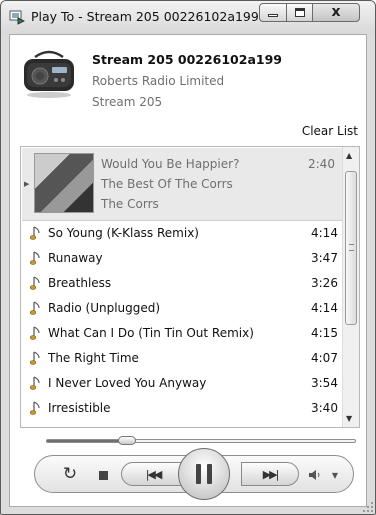 Image resolution: width=376 pixels, height=515 pixels. I want to click on resize-grip-icon, so click(368, 507).